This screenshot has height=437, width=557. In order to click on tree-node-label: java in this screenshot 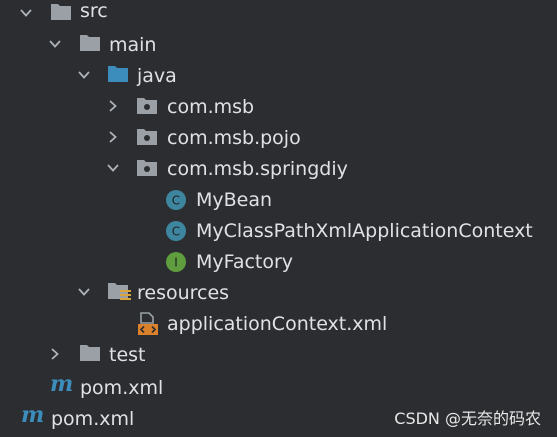, I will do `click(157, 76)`.